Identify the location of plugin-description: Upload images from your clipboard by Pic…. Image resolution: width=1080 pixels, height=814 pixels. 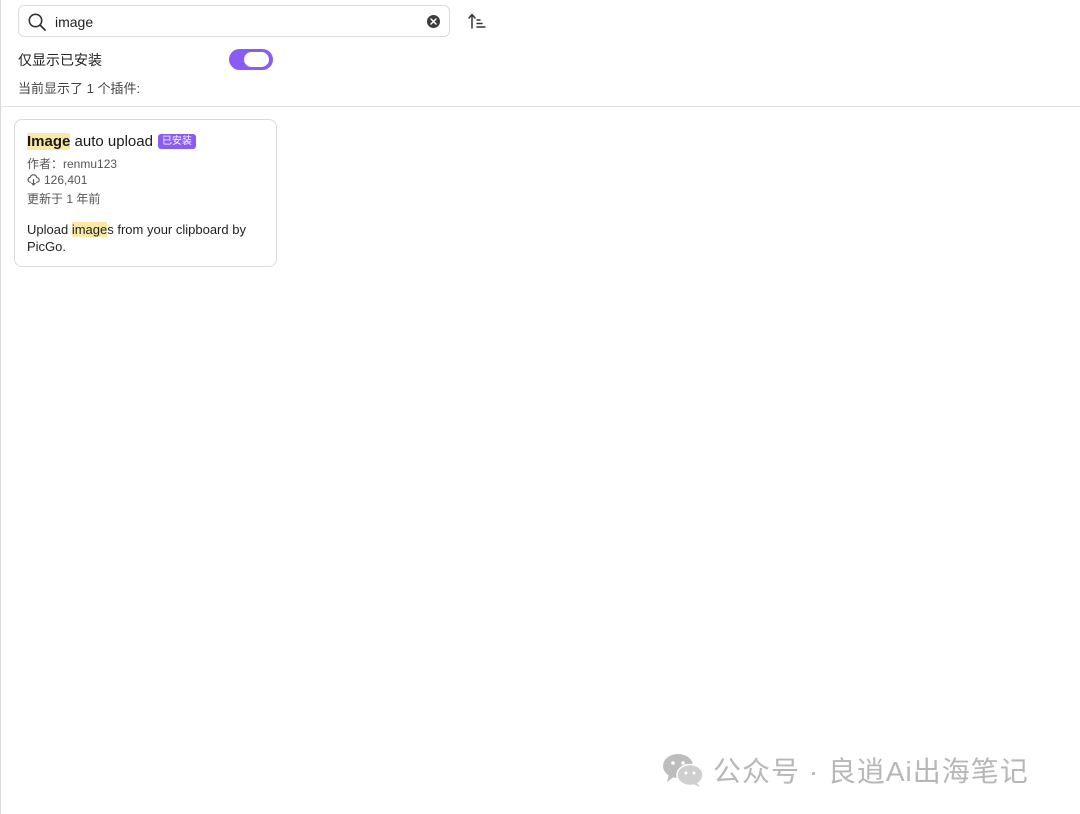
(147, 238).